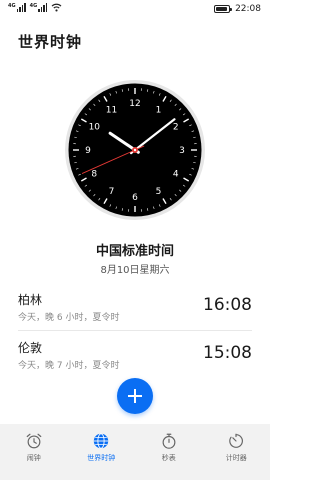 This screenshot has width=320, height=480. What do you see at coordinates (102, 452) in the screenshot?
I see `tab-world-clock: 世界时钟` at bounding box center [102, 452].